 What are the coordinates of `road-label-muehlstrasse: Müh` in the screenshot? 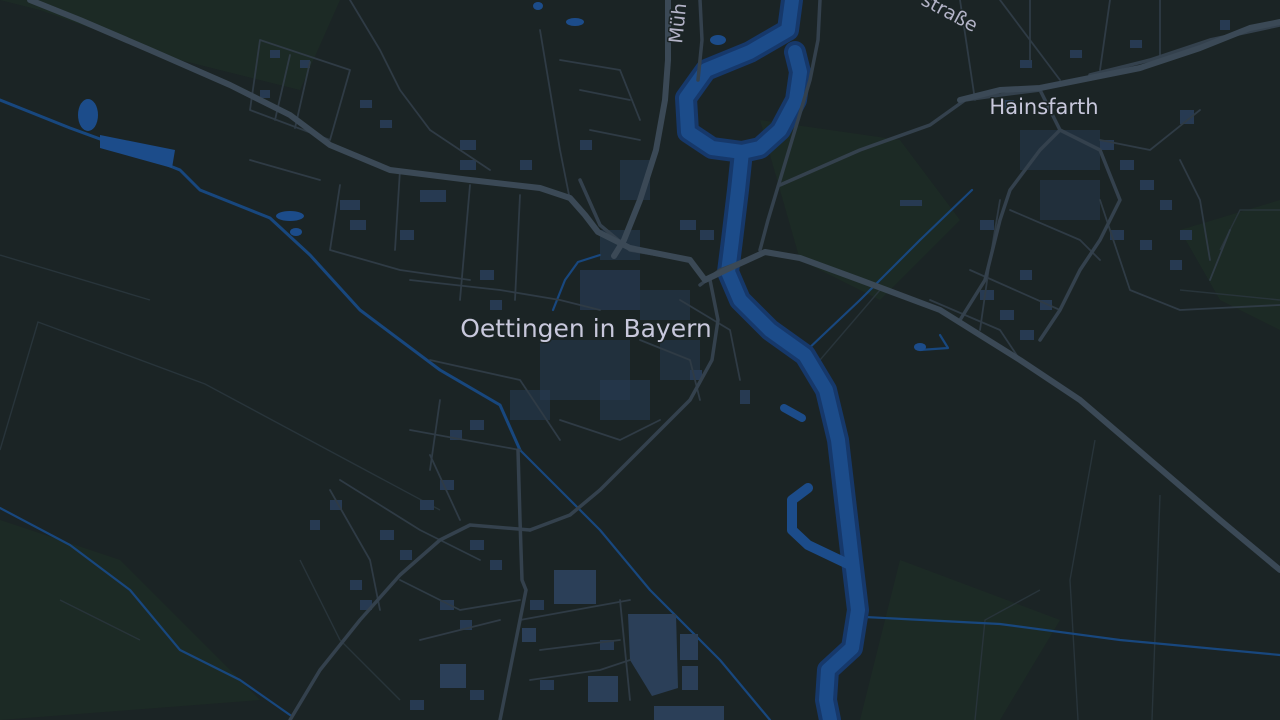 It's located at (678, 23).